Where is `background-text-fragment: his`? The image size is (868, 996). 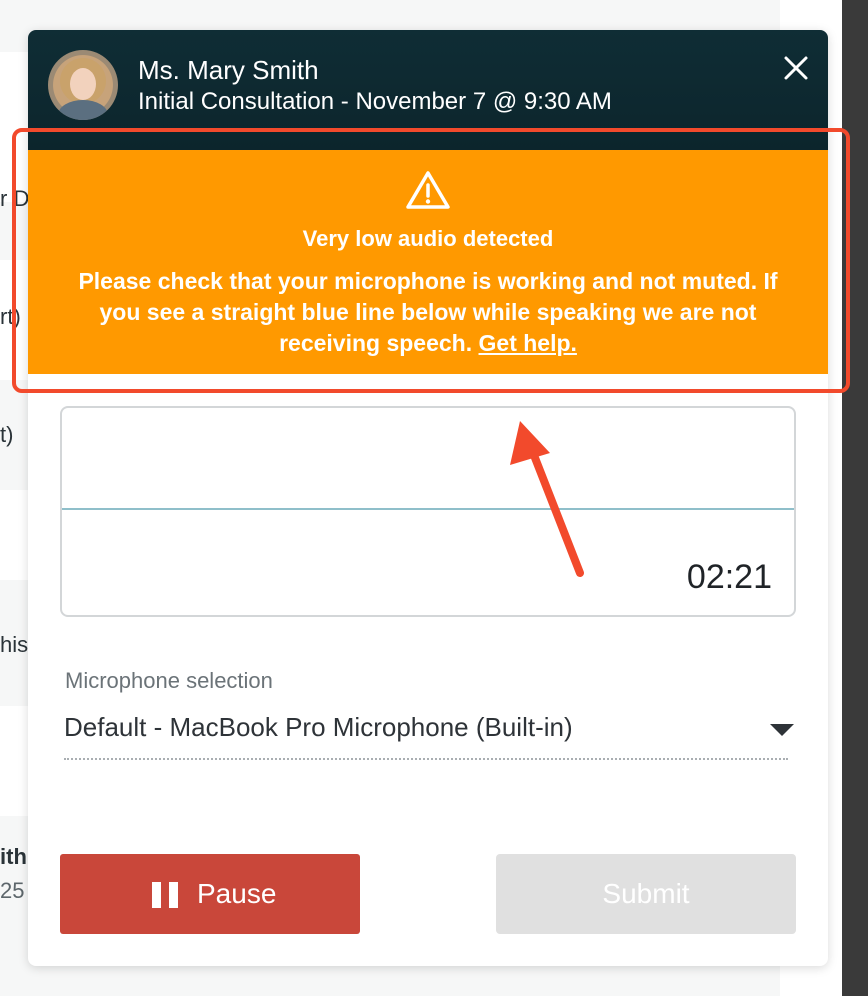
background-text-fragment: his is located at coordinates (14, 644).